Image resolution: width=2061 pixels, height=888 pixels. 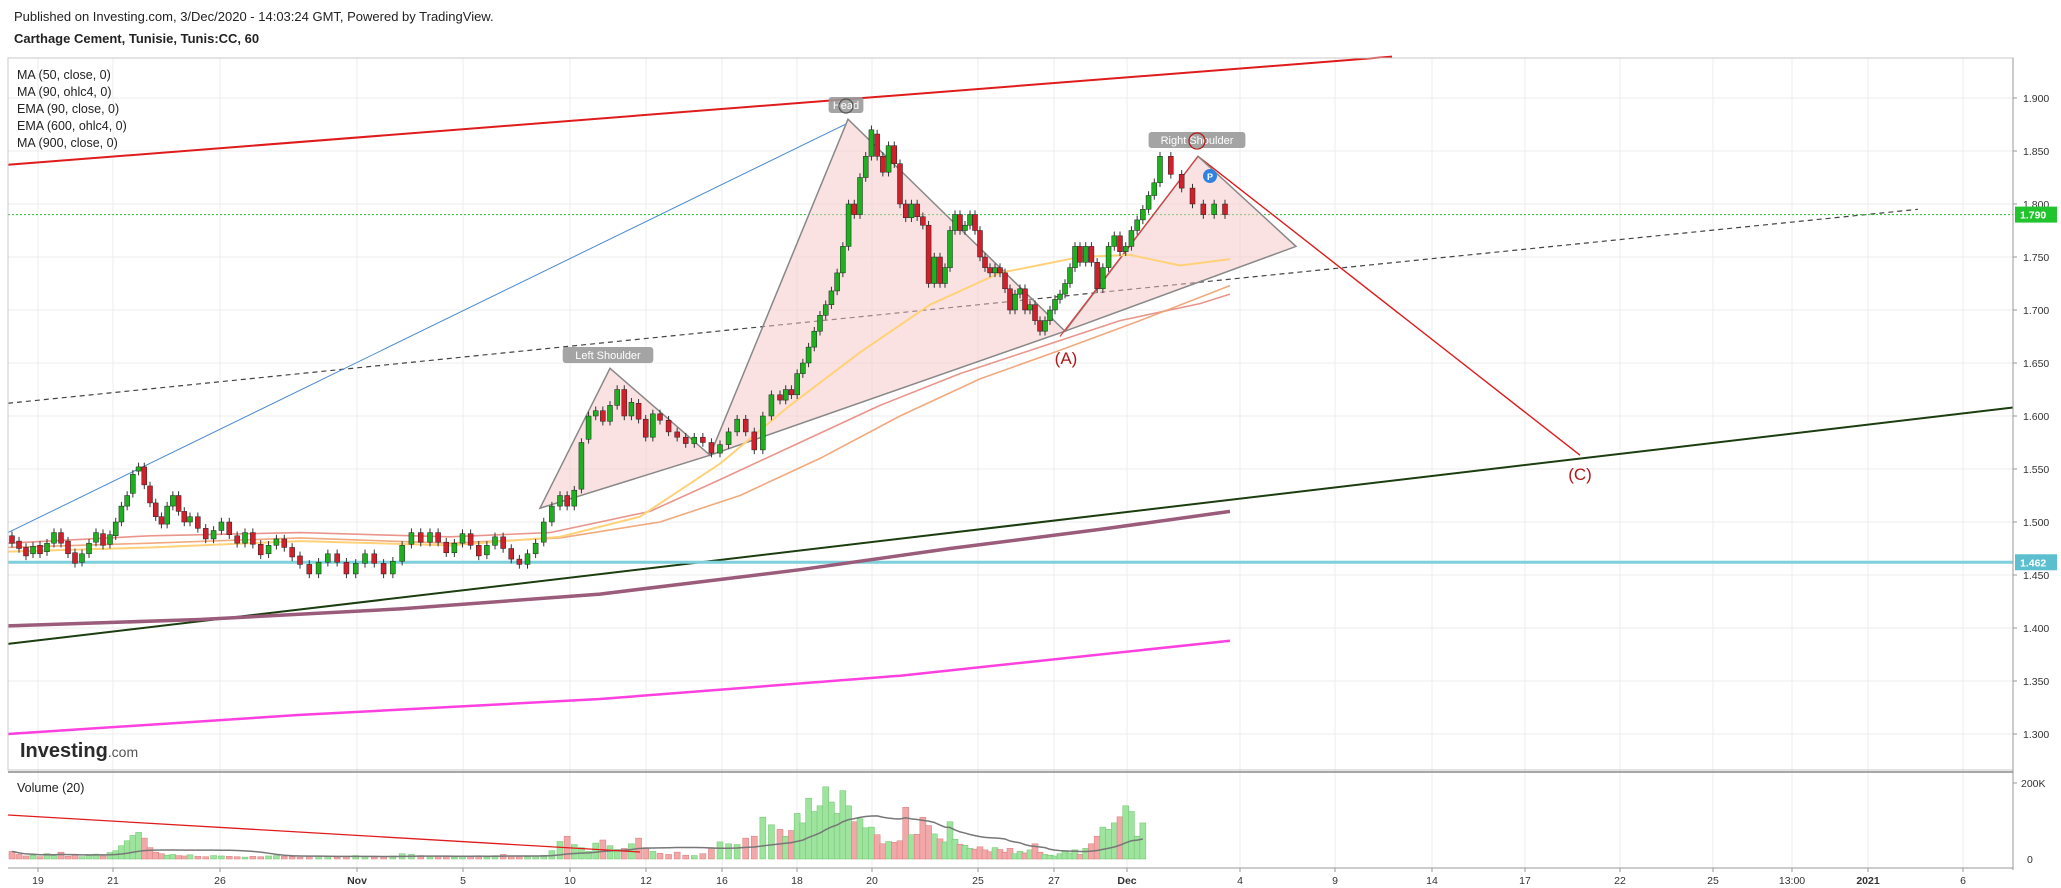 What do you see at coordinates (1054, 881) in the screenshot?
I see `time-tick-label: 27` at bounding box center [1054, 881].